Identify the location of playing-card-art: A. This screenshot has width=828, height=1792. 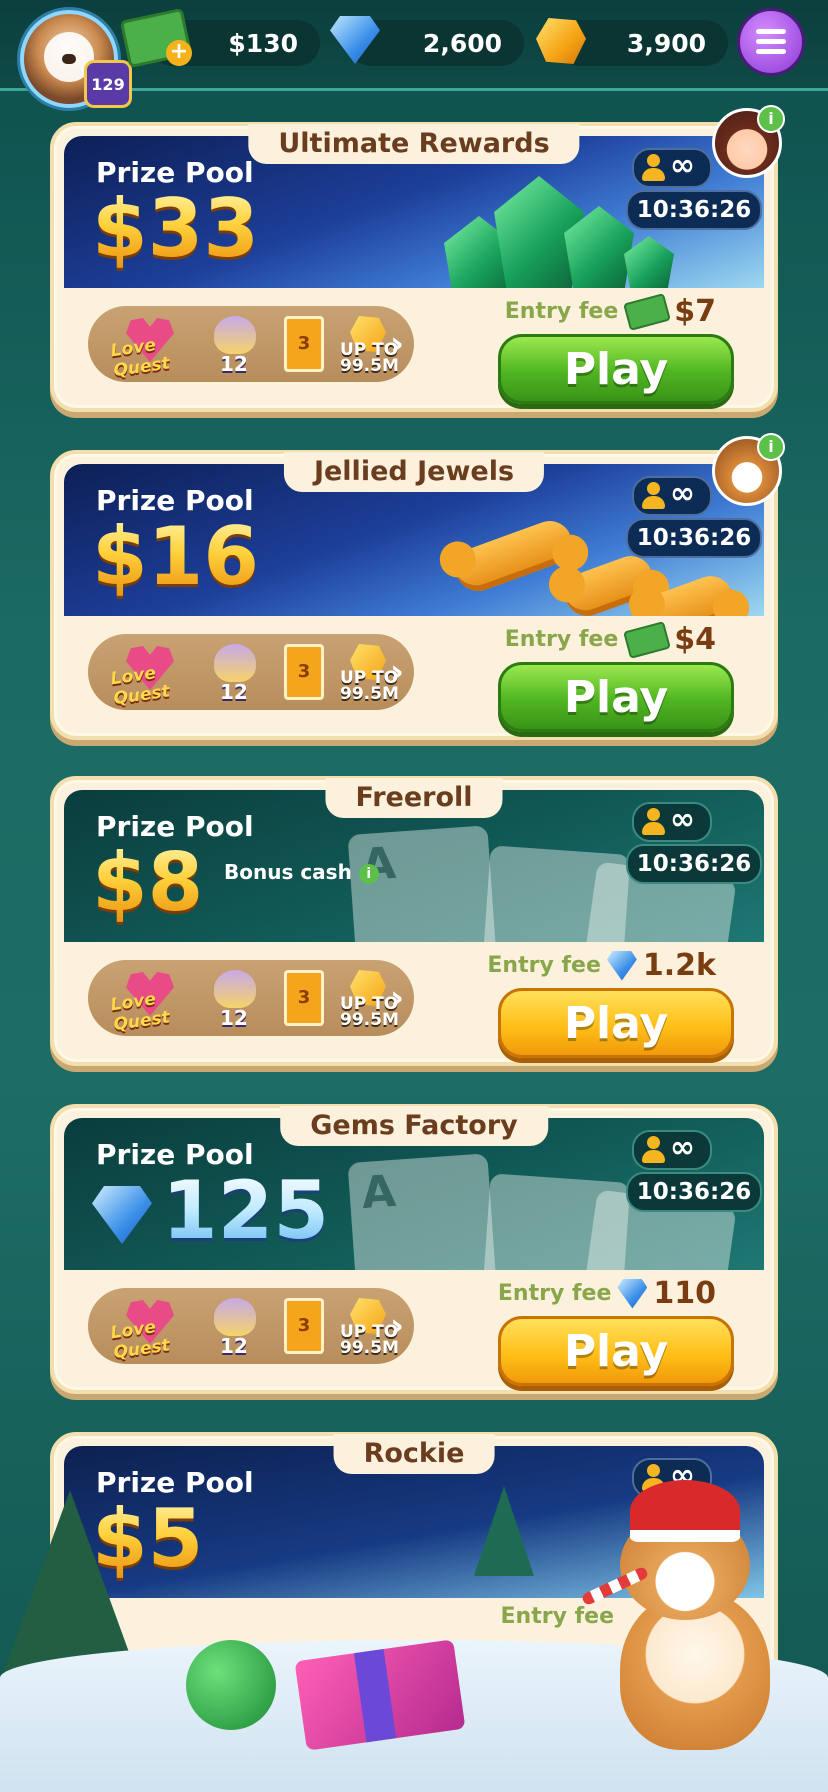
(424, 1211).